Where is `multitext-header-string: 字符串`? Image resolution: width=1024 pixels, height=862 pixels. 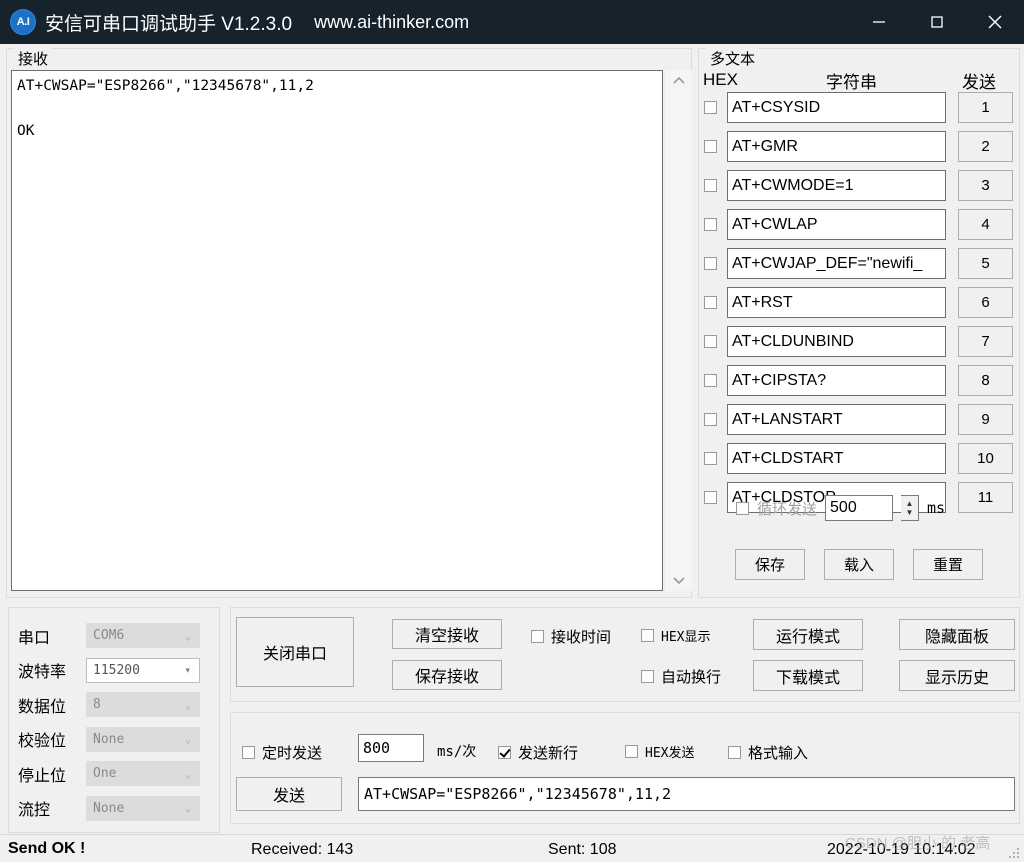
multitext-header-string: 字符串 is located at coordinates (851, 82).